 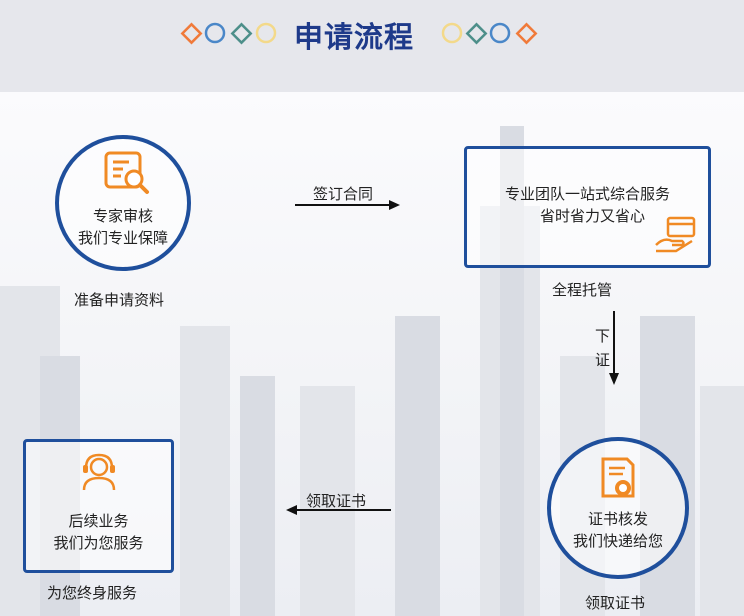 What do you see at coordinates (615, 603) in the screenshot?
I see `step-cert-caption: 领取证书` at bounding box center [615, 603].